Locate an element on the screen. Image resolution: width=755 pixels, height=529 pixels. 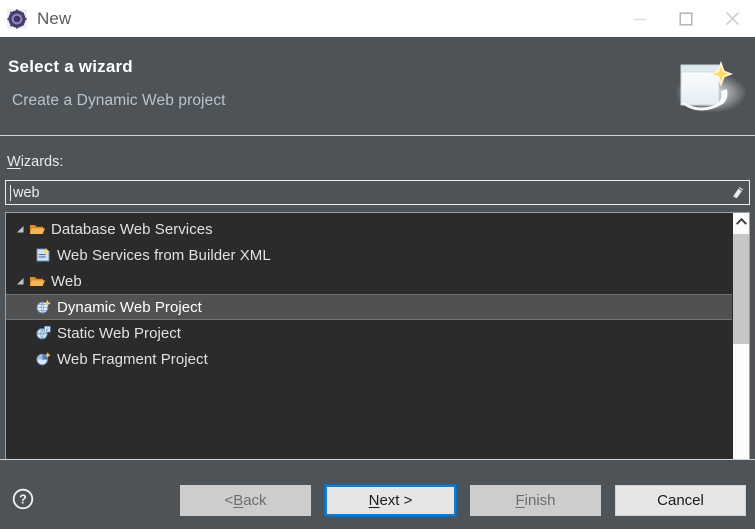
tree-row-label: Dynamic Web Project is located at coordinates (129, 307).